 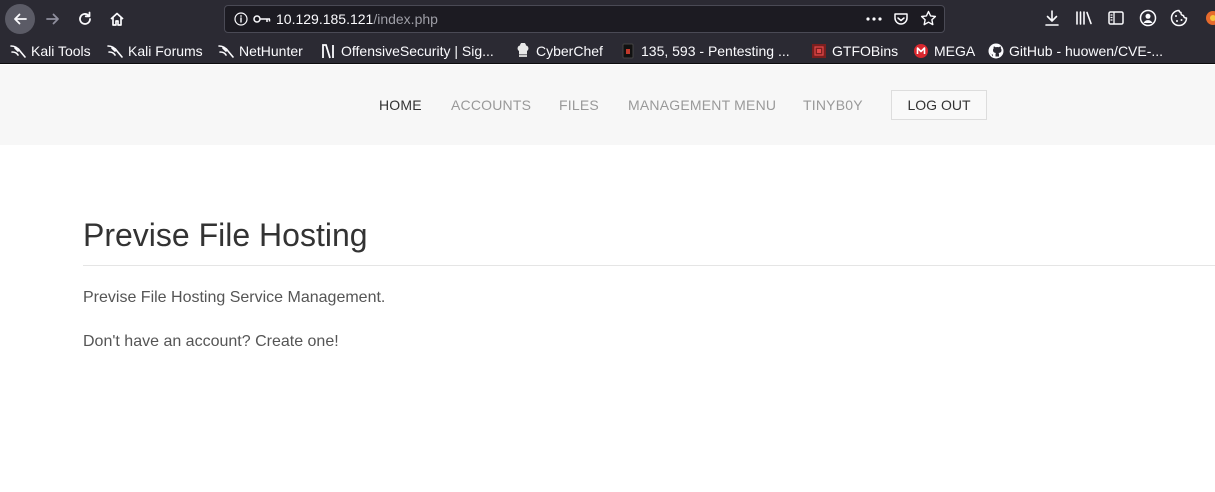 What do you see at coordinates (628, 51) in the screenshot?
I see `hacktricks-icon` at bounding box center [628, 51].